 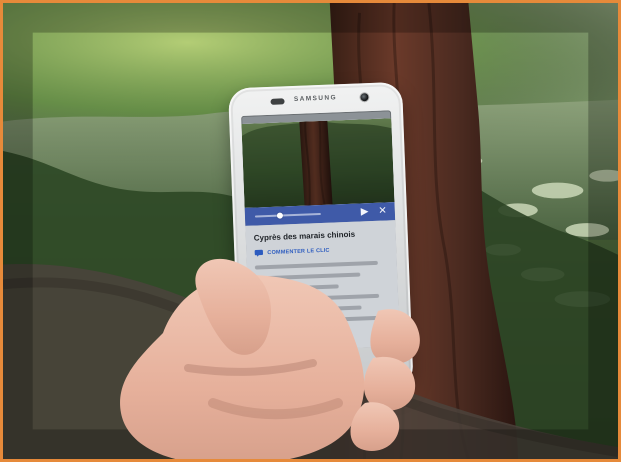 What do you see at coordinates (365, 212) in the screenshot?
I see `play-icon: ▶` at bounding box center [365, 212].